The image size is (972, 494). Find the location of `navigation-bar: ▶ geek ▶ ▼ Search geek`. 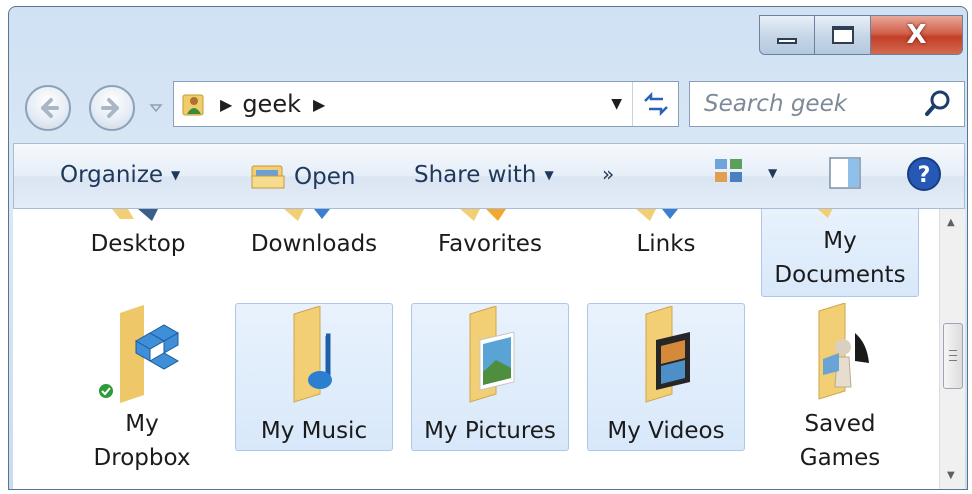

navigation-bar: ▶ geek ▶ ▼ Search geek is located at coordinates (488, 101).